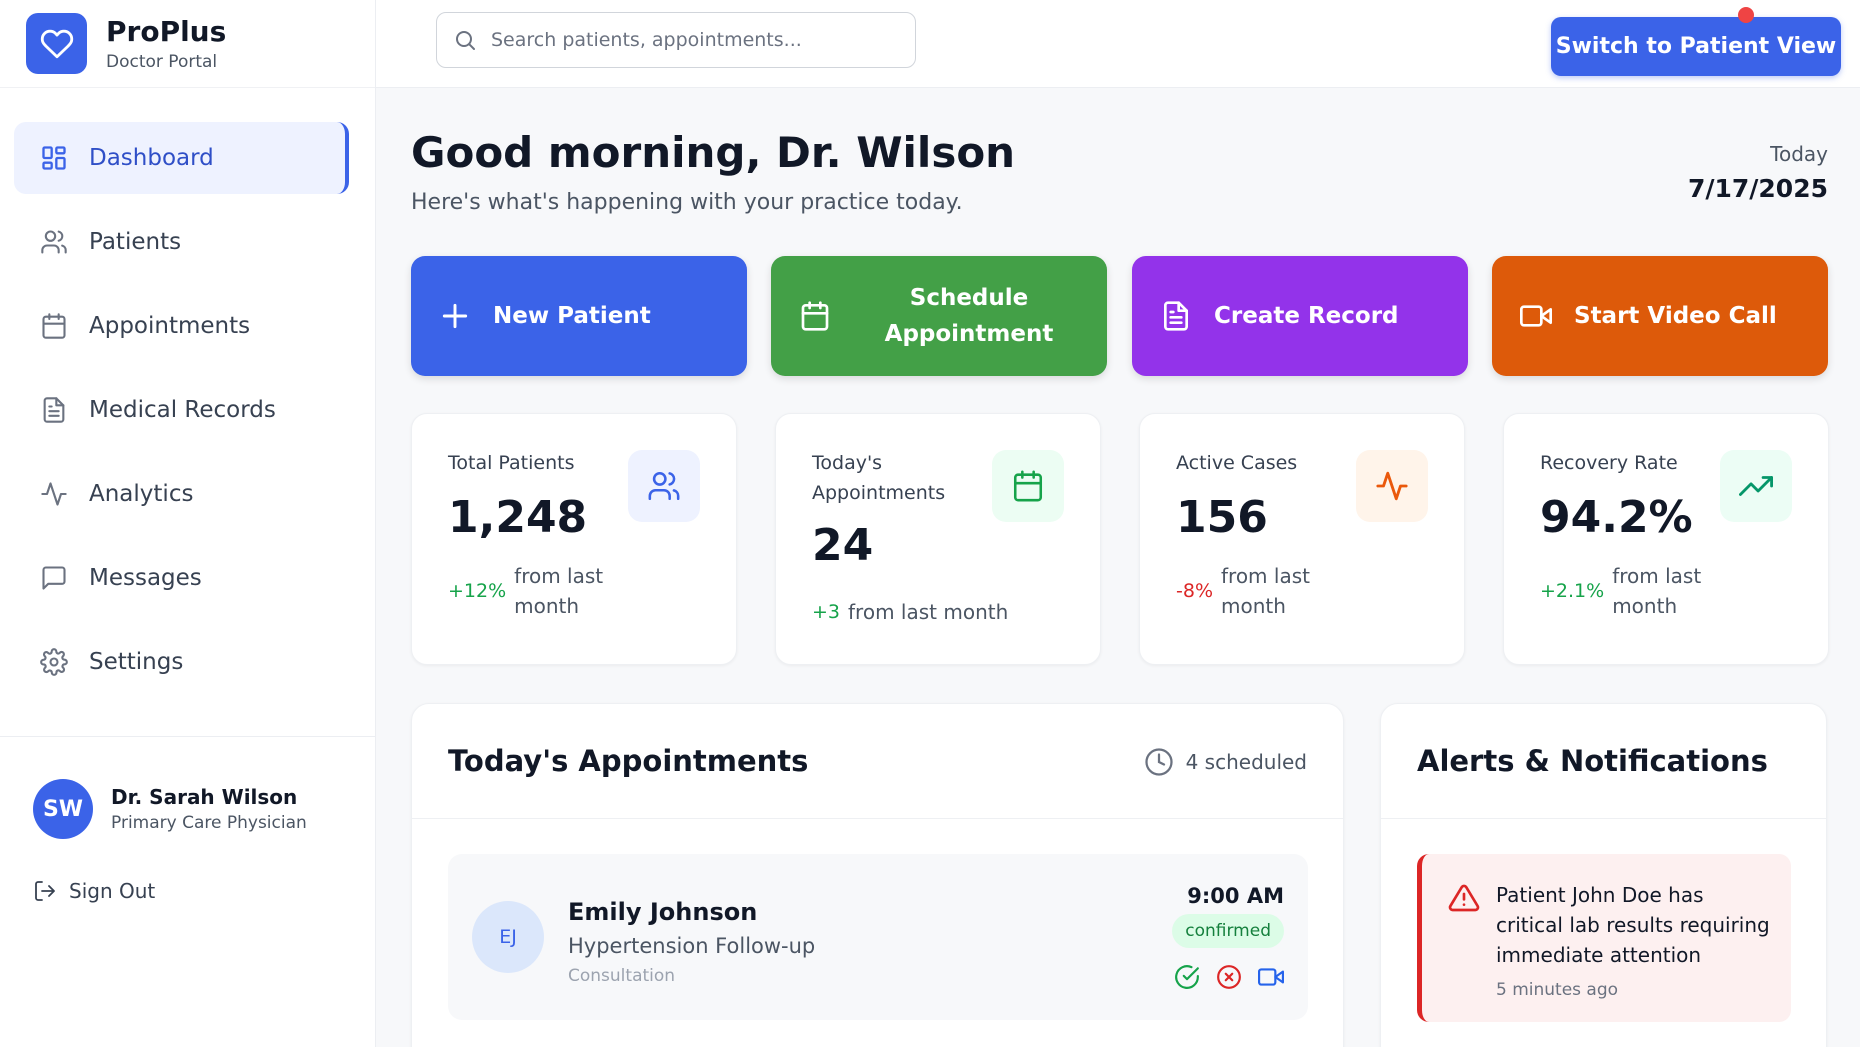 The height and width of the screenshot is (1047, 1860). I want to click on create-record-button: Create Record, so click(1300, 316).